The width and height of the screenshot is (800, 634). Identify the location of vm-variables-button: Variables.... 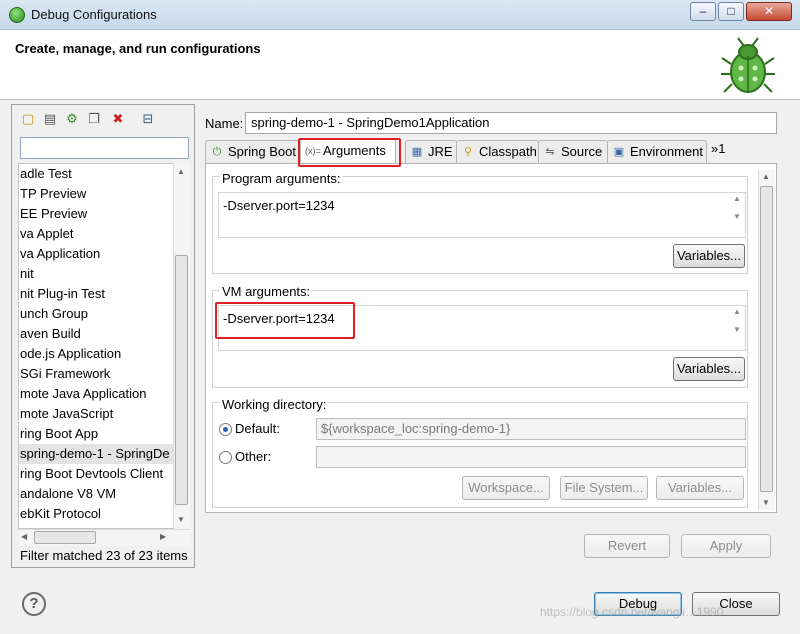
(709, 369).